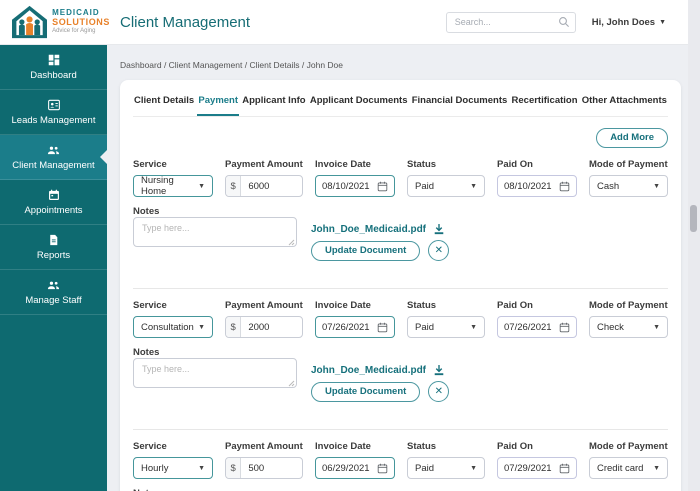  I want to click on header-logo: MEDICAID SOLUTIONS Advice for Aging, so click(60, 22).